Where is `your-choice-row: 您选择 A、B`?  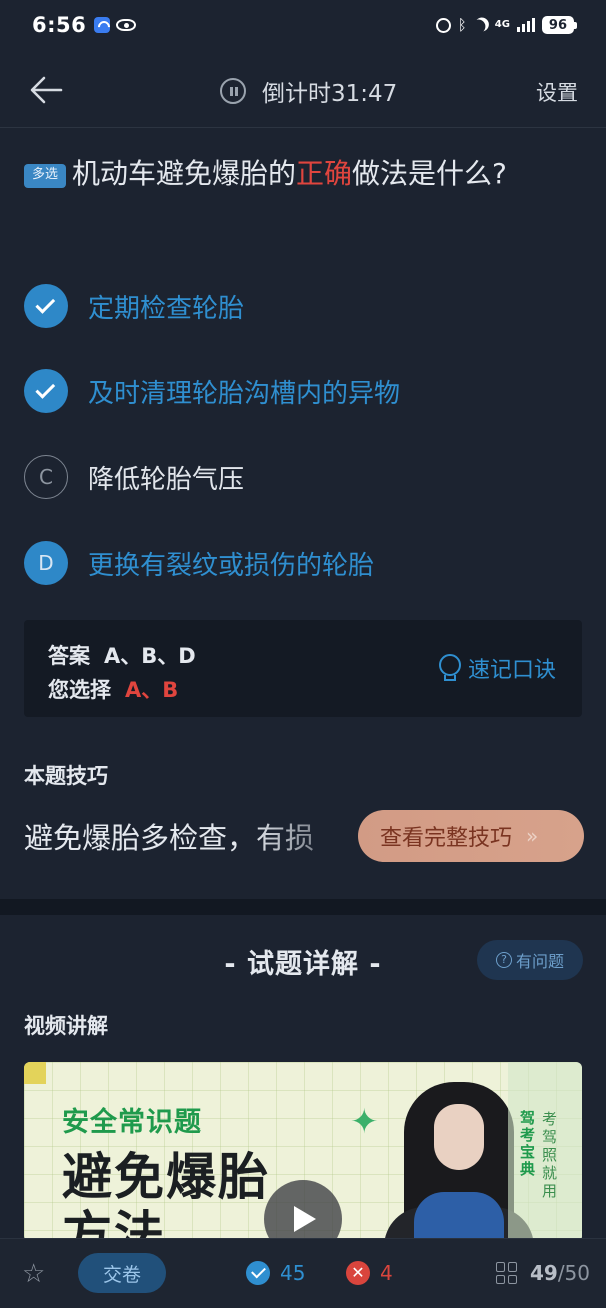
your-choice-row: 您选择 A、B is located at coordinates (113, 689).